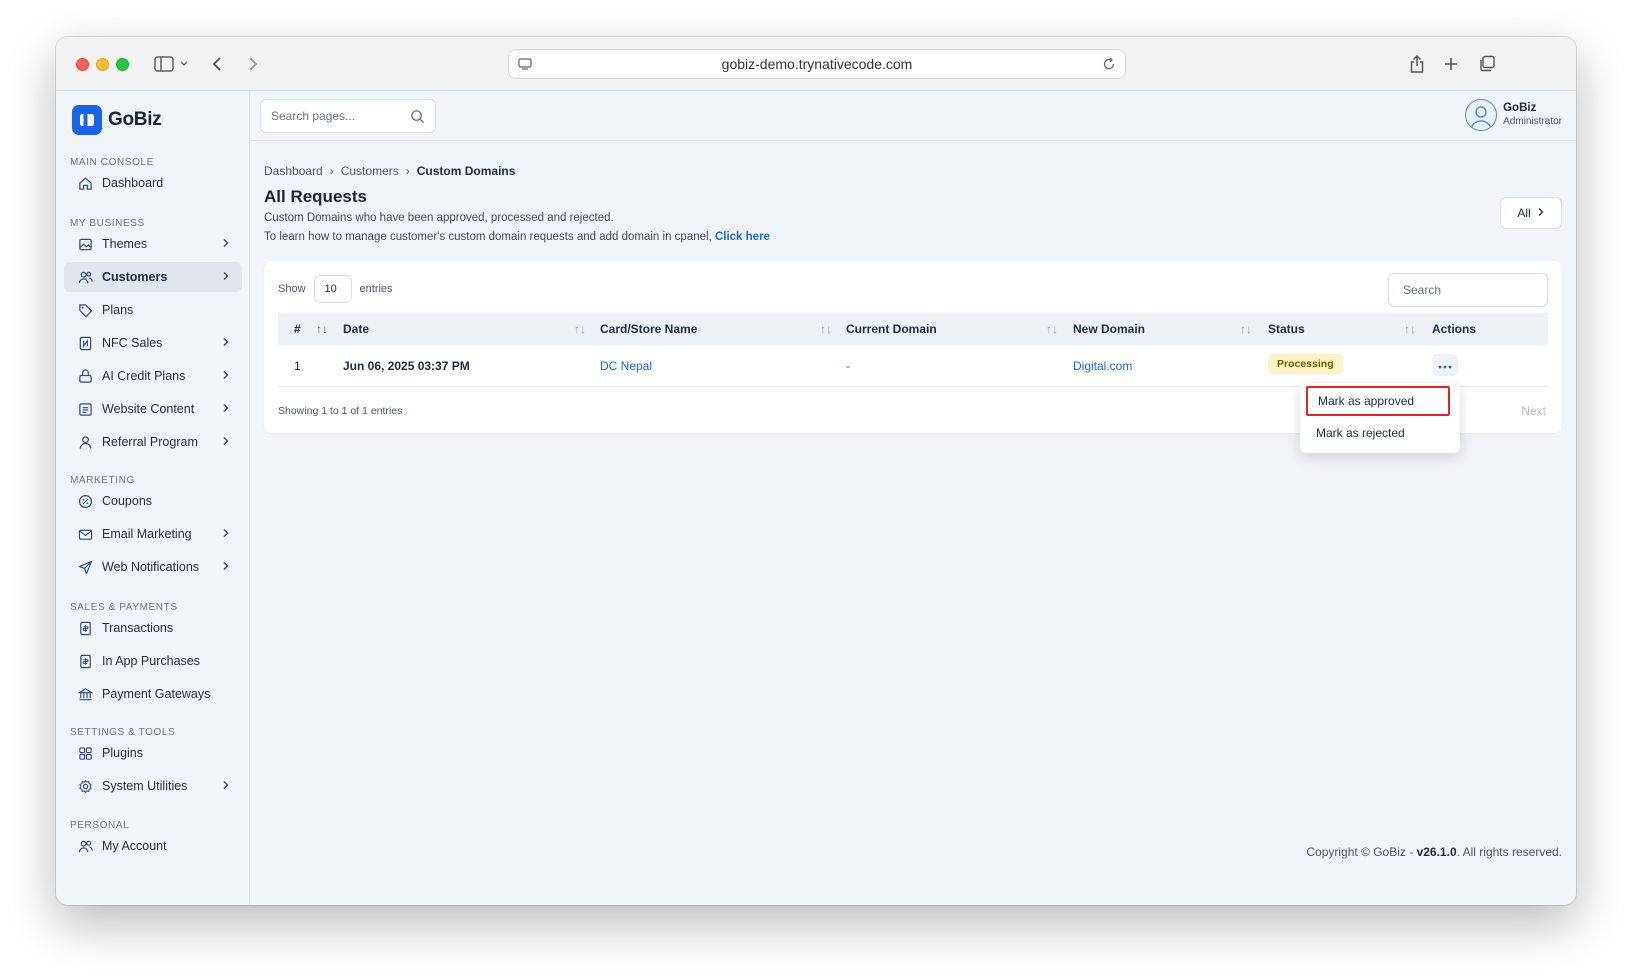 This screenshot has height=979, width=1632. I want to click on sidebar-item-my-account: My Account, so click(153, 846).